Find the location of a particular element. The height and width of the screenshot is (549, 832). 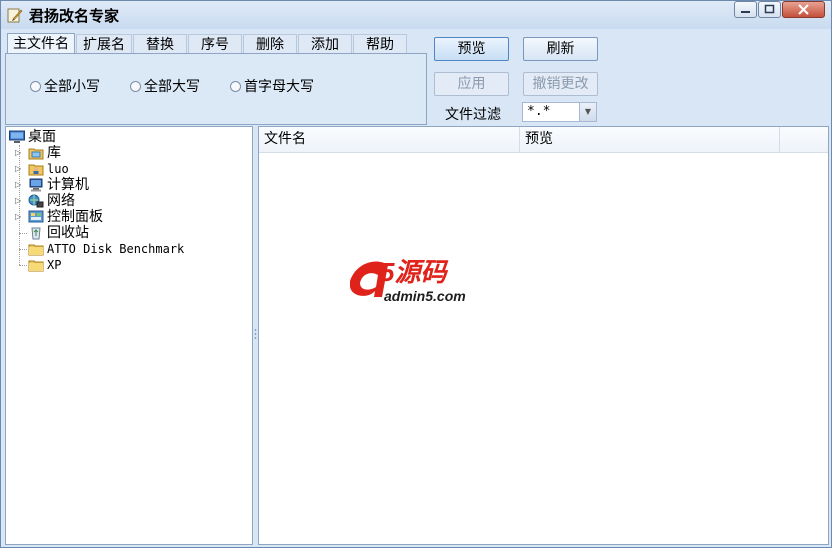

close-icon is located at coordinates (803, 9).